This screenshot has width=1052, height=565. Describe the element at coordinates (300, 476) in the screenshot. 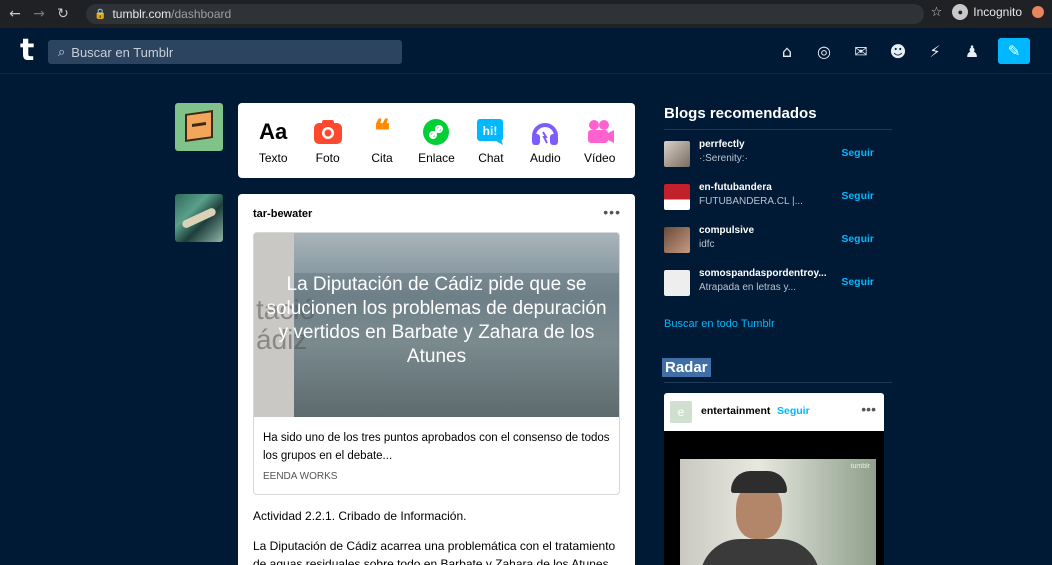

I see `link-preview-source: EENDA WORKS` at that location.